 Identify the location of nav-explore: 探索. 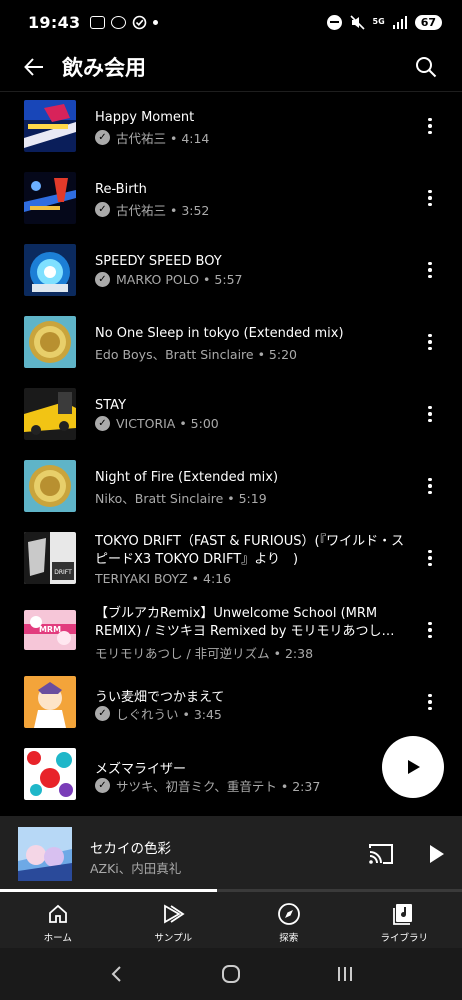
(289, 920).